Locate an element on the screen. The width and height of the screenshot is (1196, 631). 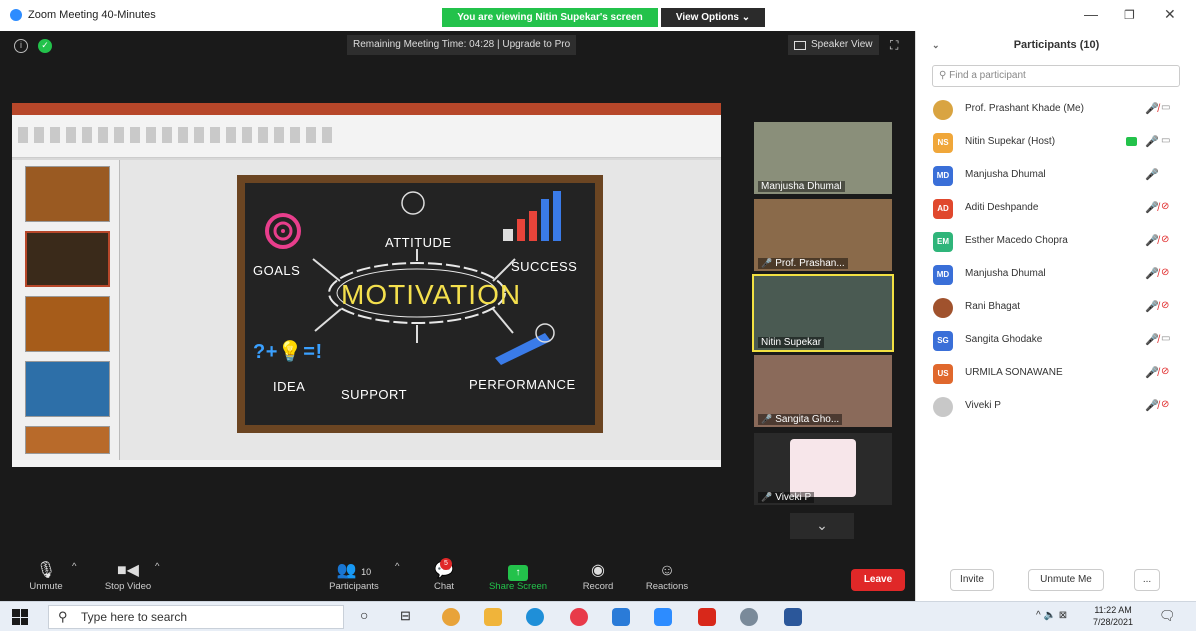
participant-name: Esther Macedo Chopra is located at coordinates (1016, 240).